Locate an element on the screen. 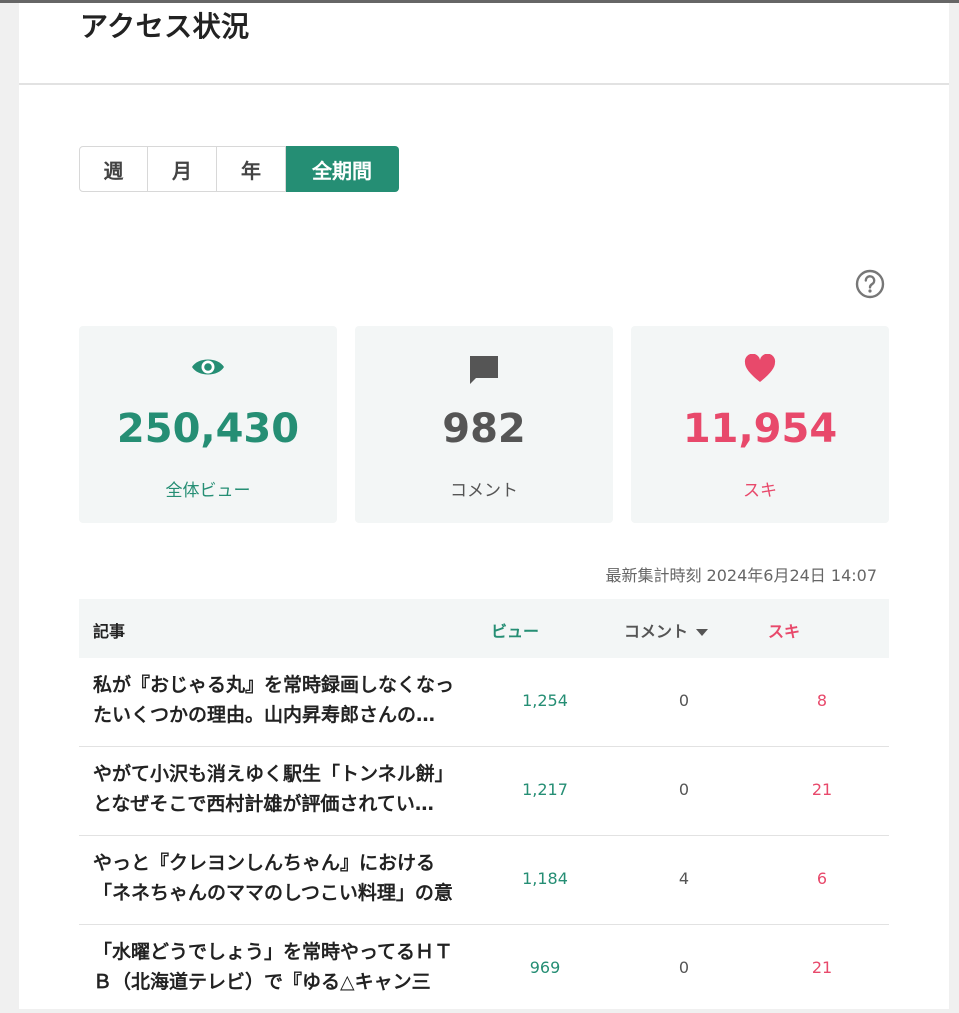  table-header: 記事 ビュー コメント スキ is located at coordinates (484, 628).